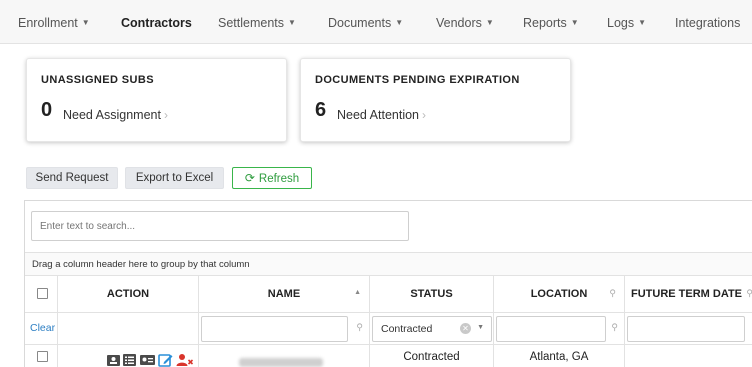  What do you see at coordinates (551, 329) in the screenshot?
I see `location-filter-input` at bounding box center [551, 329].